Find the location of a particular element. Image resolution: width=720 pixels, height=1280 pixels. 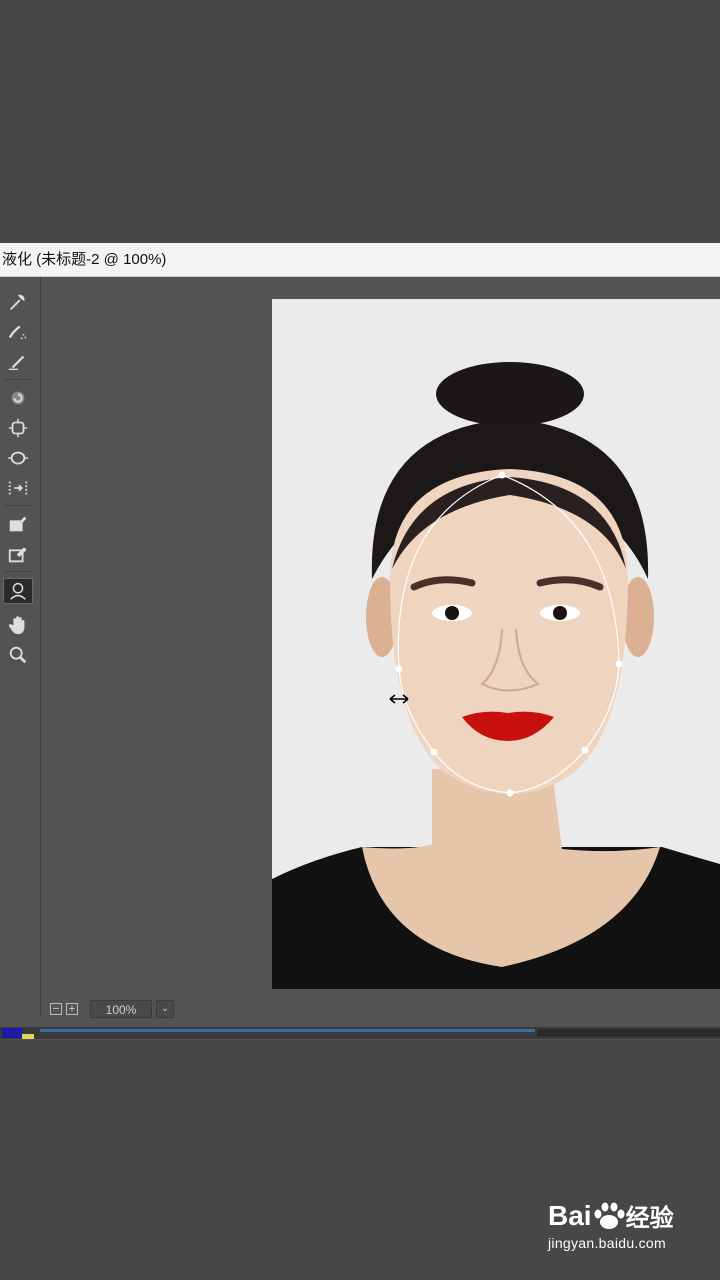

thaw-mask-tool is located at coordinates (18, 554).